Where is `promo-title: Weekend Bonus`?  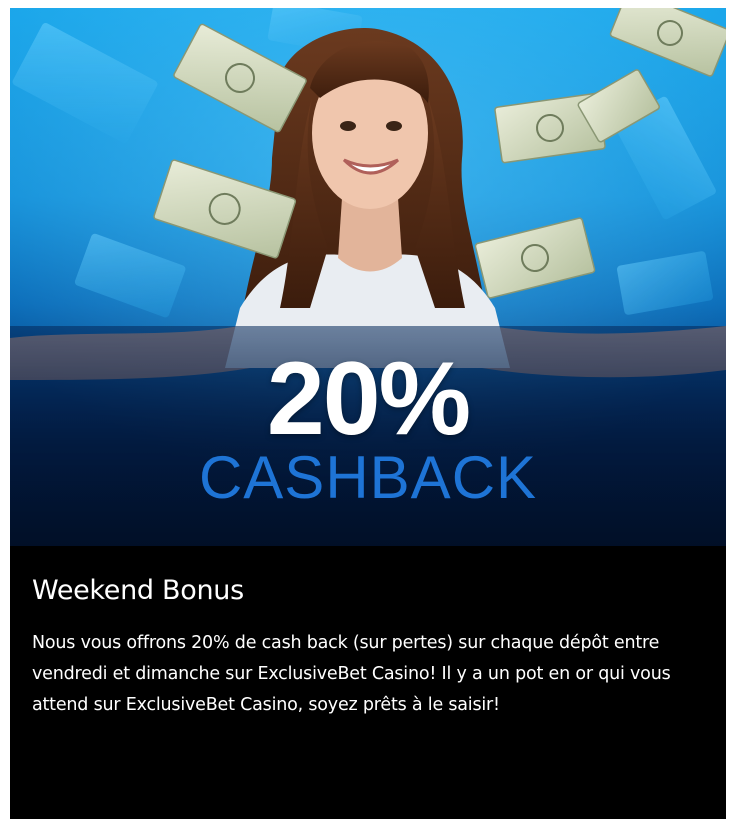 promo-title: Weekend Bonus is located at coordinates (138, 590).